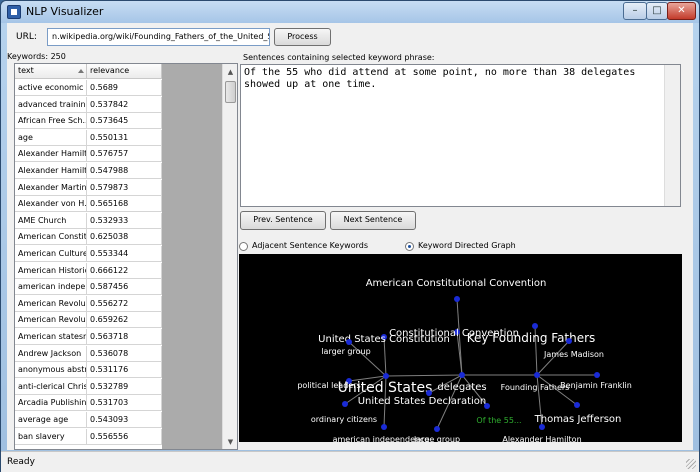 The width and height of the screenshot is (700, 472). I want to click on graph-node-tj, so click(577, 405).